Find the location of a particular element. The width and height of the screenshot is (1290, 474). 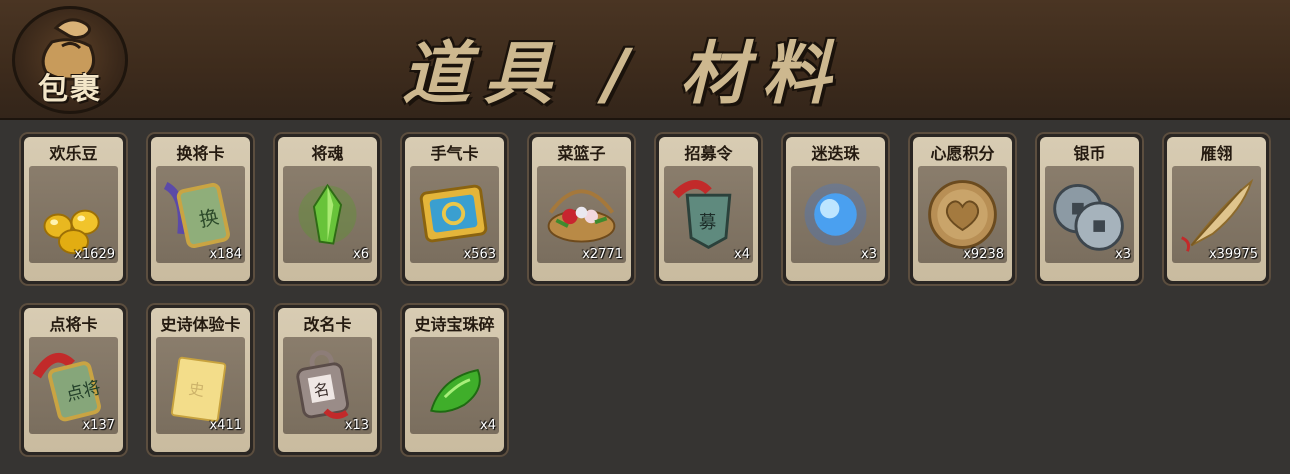

item-icon-well: 募 x4 is located at coordinates (708, 214).